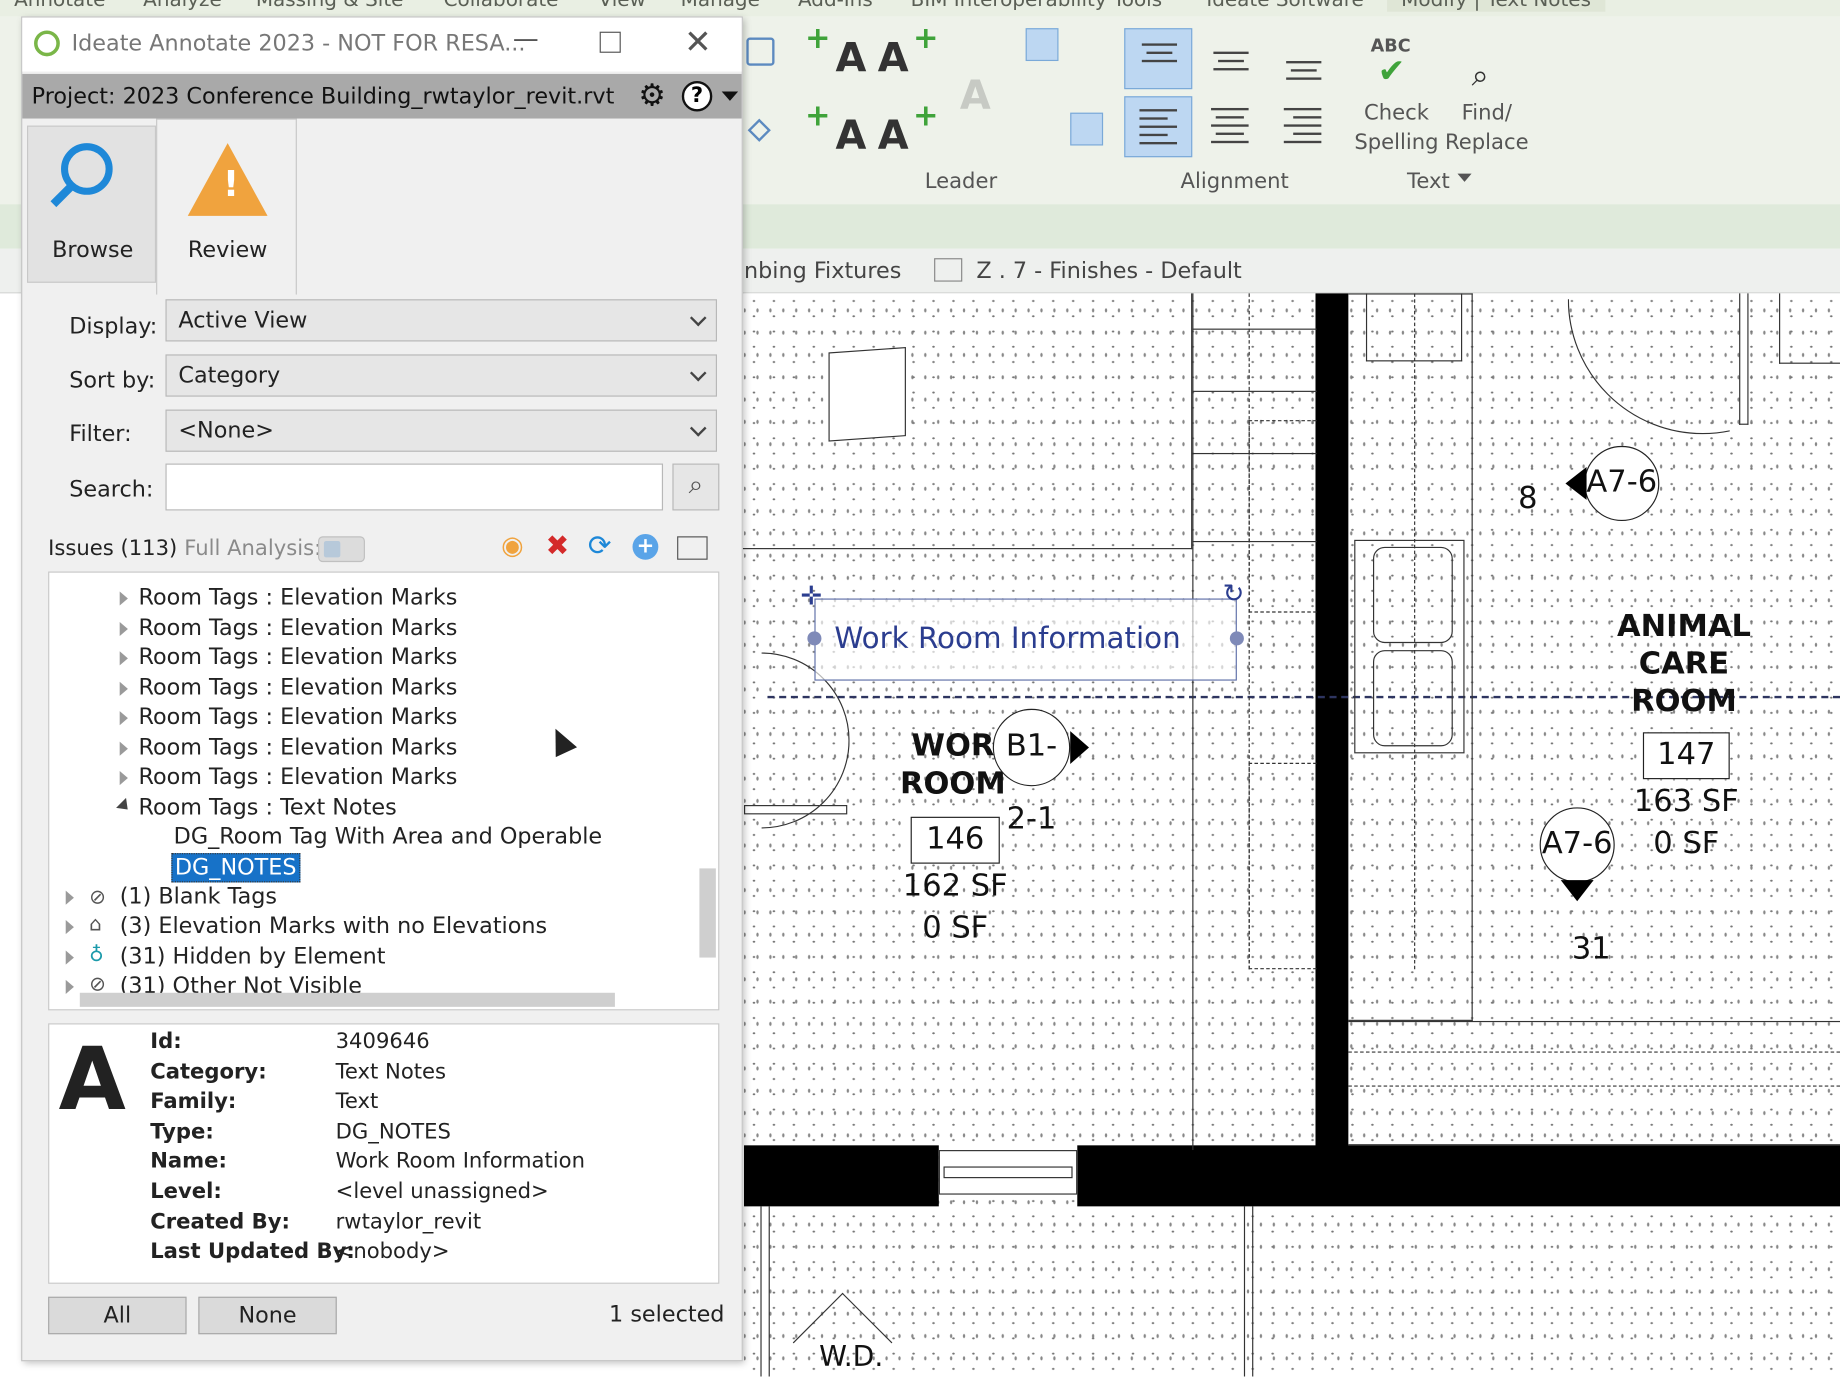 This screenshot has width=1840, height=1377. Describe the element at coordinates (330, 6) in the screenshot. I see `menu-tab-massing: Massing & Site` at that location.